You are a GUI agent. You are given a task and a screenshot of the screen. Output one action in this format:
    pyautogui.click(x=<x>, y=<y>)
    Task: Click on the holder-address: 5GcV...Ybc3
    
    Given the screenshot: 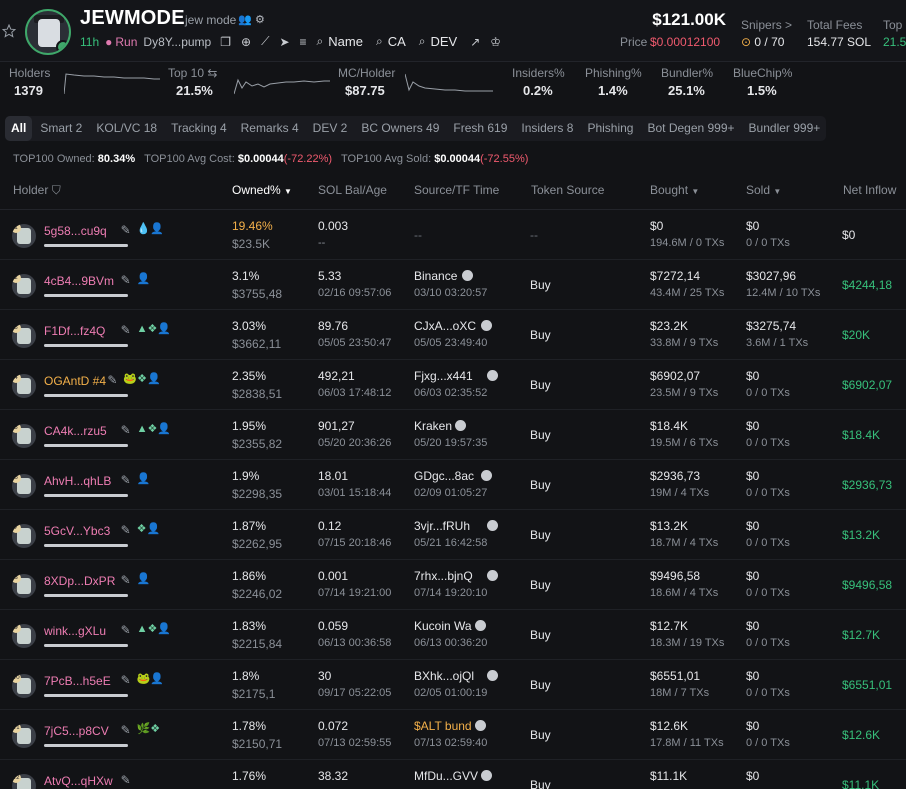 What is the action you would take?
    pyautogui.click(x=77, y=531)
    